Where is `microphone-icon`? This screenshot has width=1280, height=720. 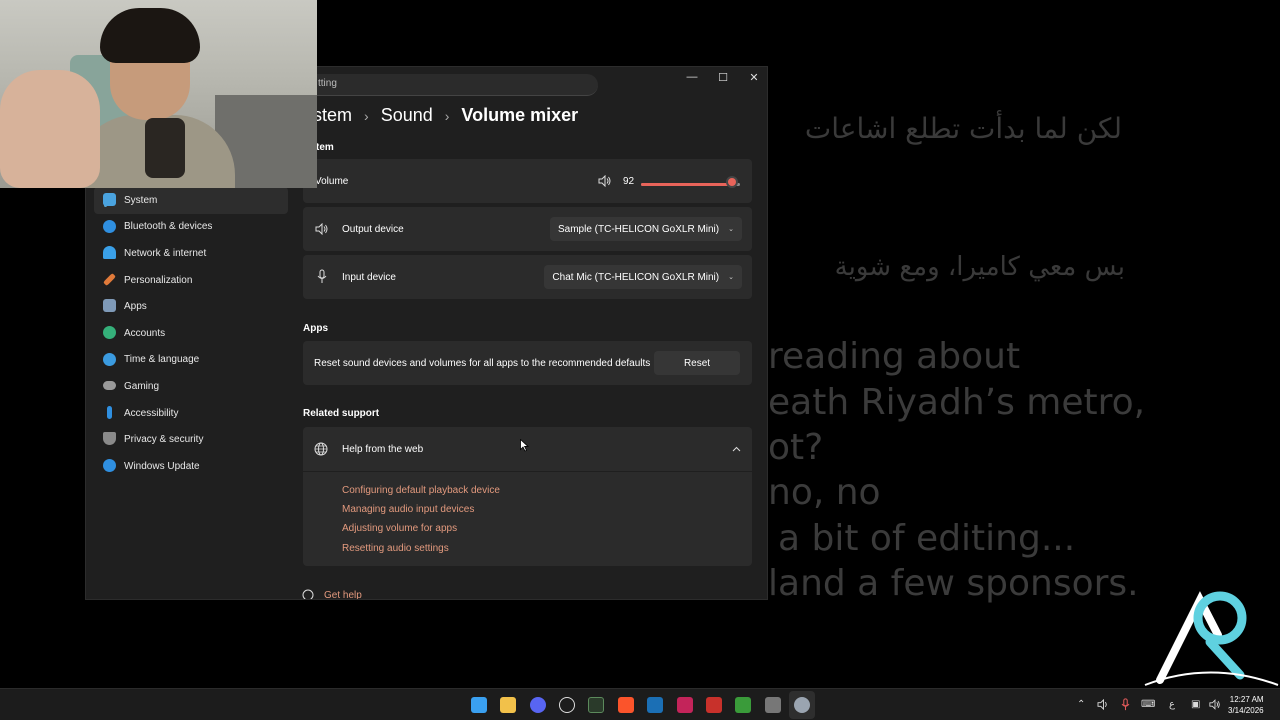 microphone-icon is located at coordinates (322, 276).